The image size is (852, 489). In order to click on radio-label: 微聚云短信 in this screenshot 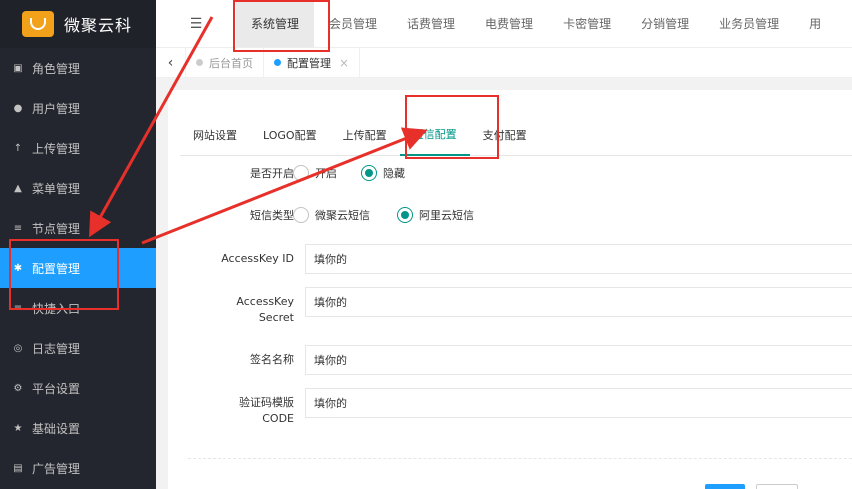, I will do `click(342, 215)`.